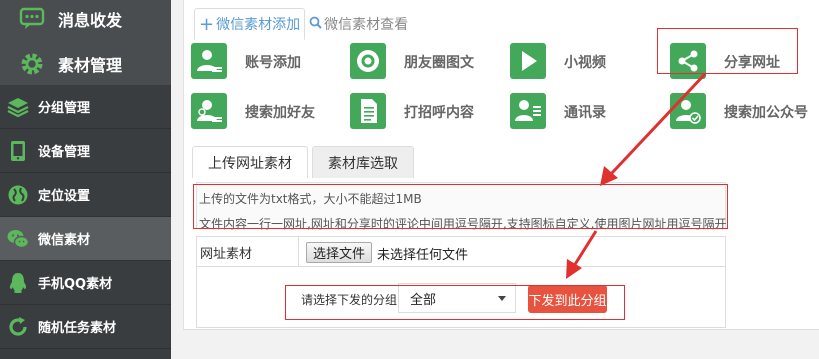 This screenshot has width=819, height=359. What do you see at coordinates (315, 24) in the screenshot?
I see `search-icon` at bounding box center [315, 24].